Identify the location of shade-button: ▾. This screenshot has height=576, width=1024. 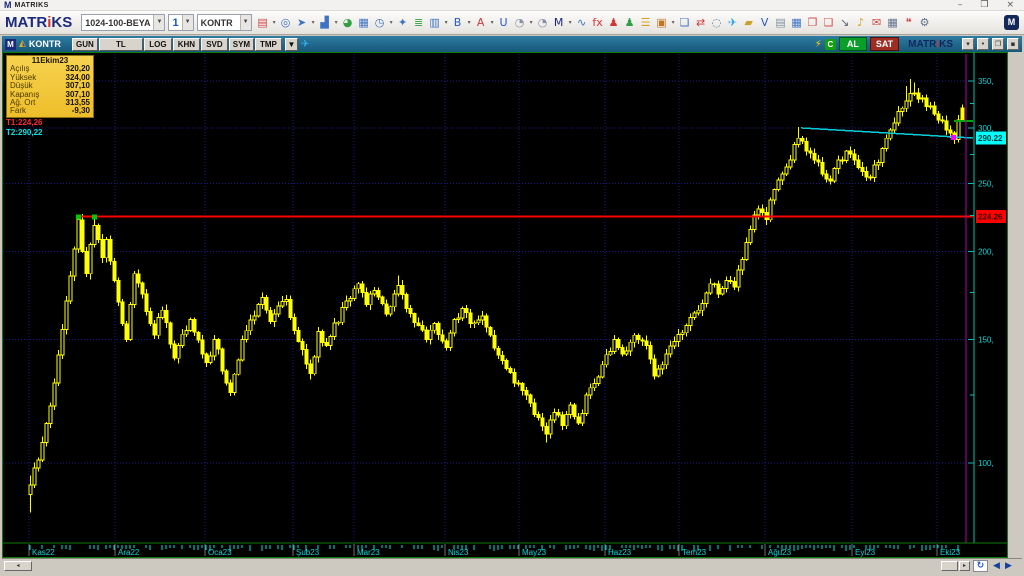
(968, 44).